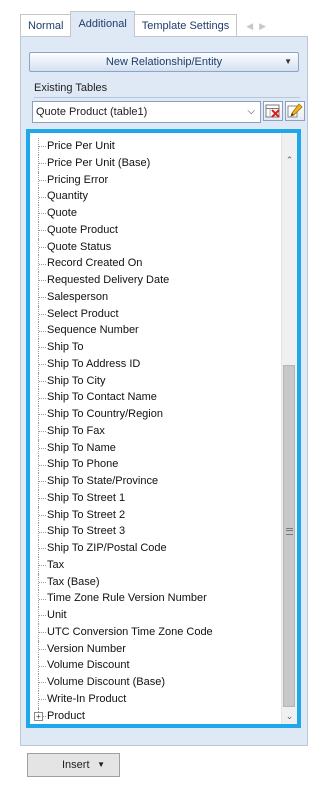  Describe the element at coordinates (152, 146) in the screenshot. I see `tree-item: Price Per Unit` at that location.